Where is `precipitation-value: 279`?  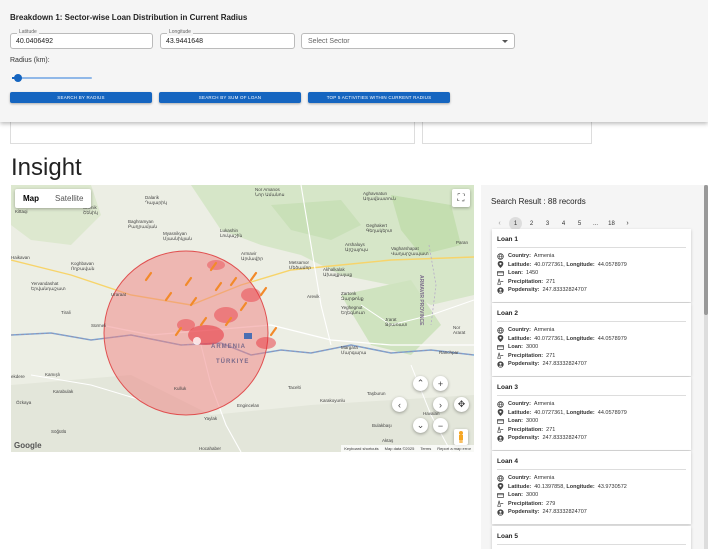
precipitation-value: 279 is located at coordinates (551, 503).